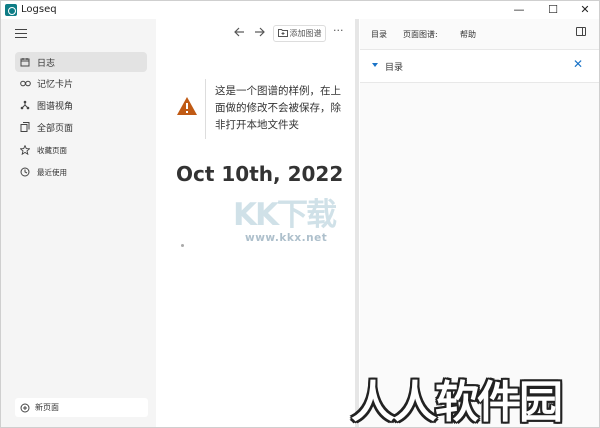 The height and width of the screenshot is (428, 600). What do you see at coordinates (581, 31) in the screenshot?
I see `toggle-right-sidebar-icon` at bounding box center [581, 31].